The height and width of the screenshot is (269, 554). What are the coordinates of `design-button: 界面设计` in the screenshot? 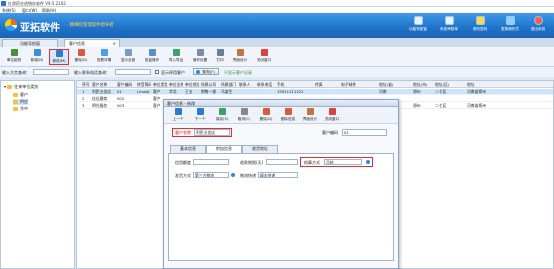 It's located at (240, 57).